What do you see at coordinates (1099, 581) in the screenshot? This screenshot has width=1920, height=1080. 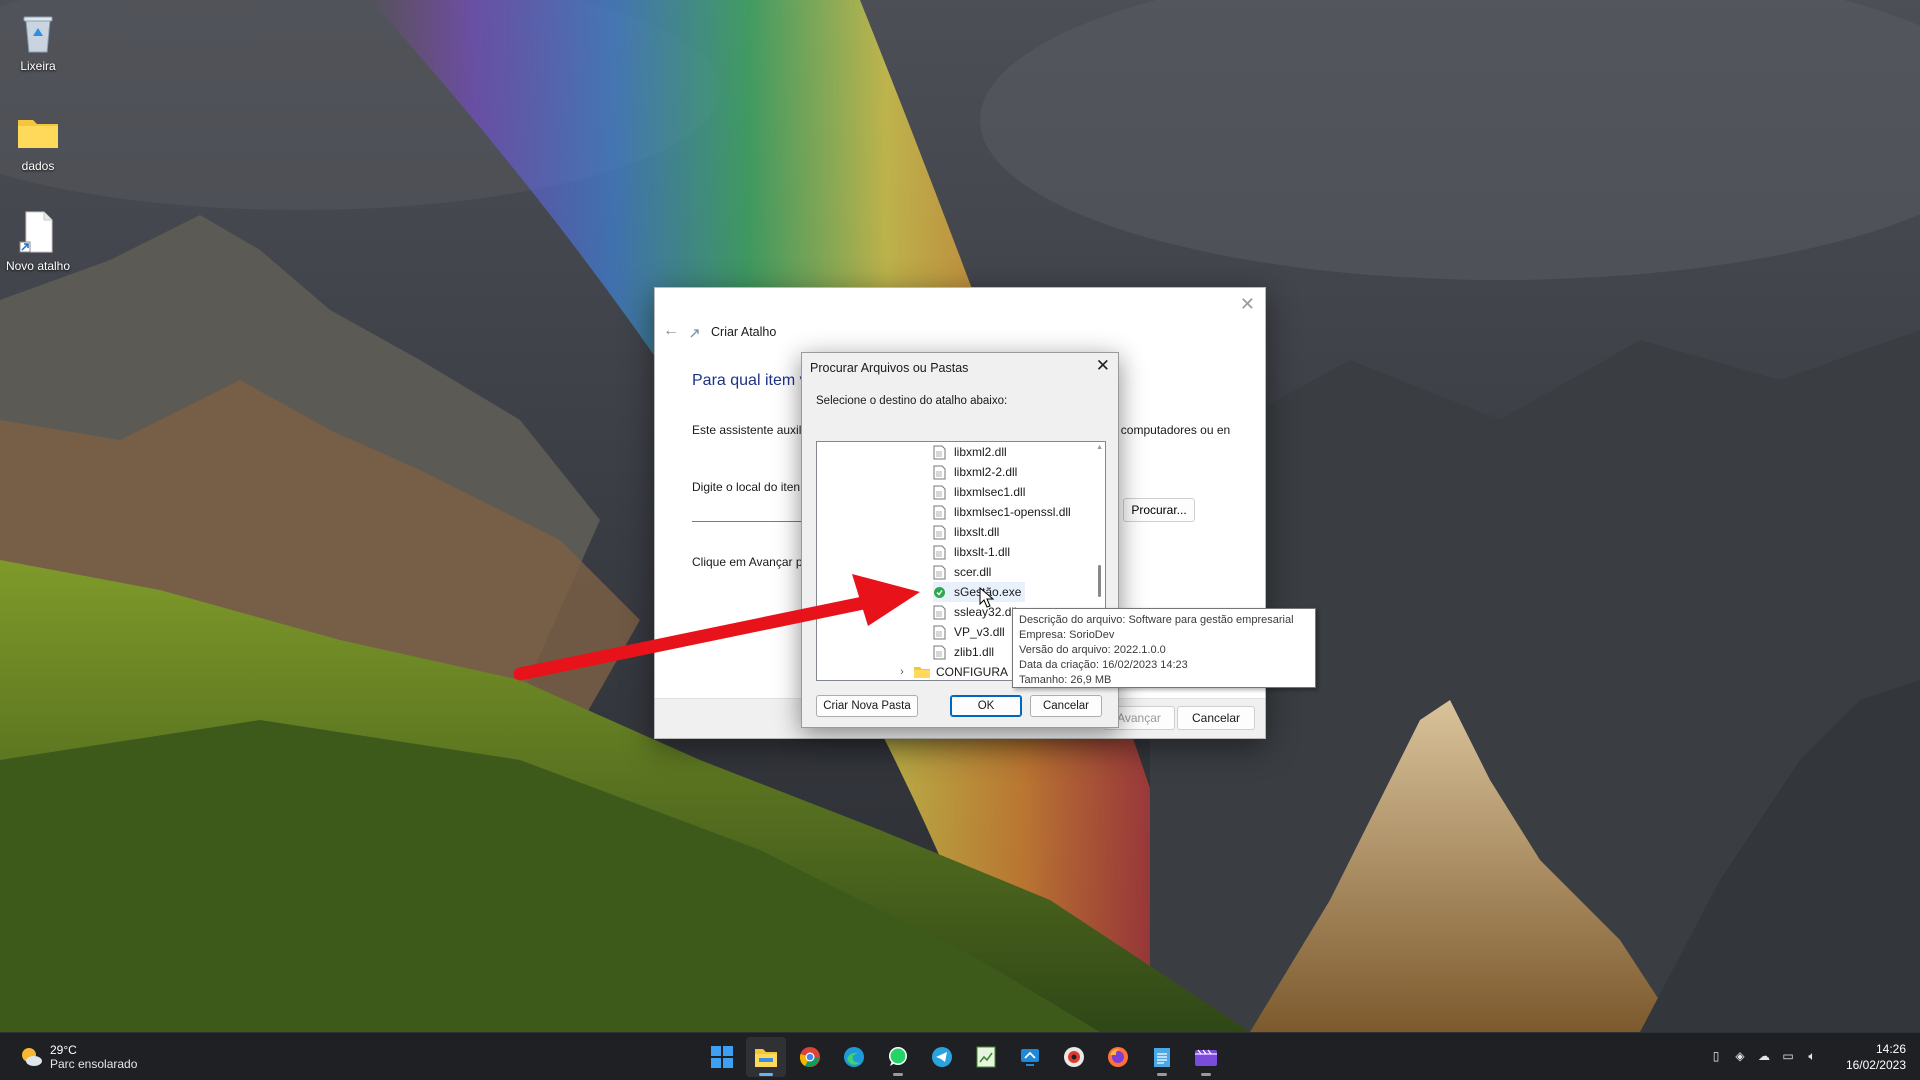 I see `scrollbar-thumb` at bounding box center [1099, 581].